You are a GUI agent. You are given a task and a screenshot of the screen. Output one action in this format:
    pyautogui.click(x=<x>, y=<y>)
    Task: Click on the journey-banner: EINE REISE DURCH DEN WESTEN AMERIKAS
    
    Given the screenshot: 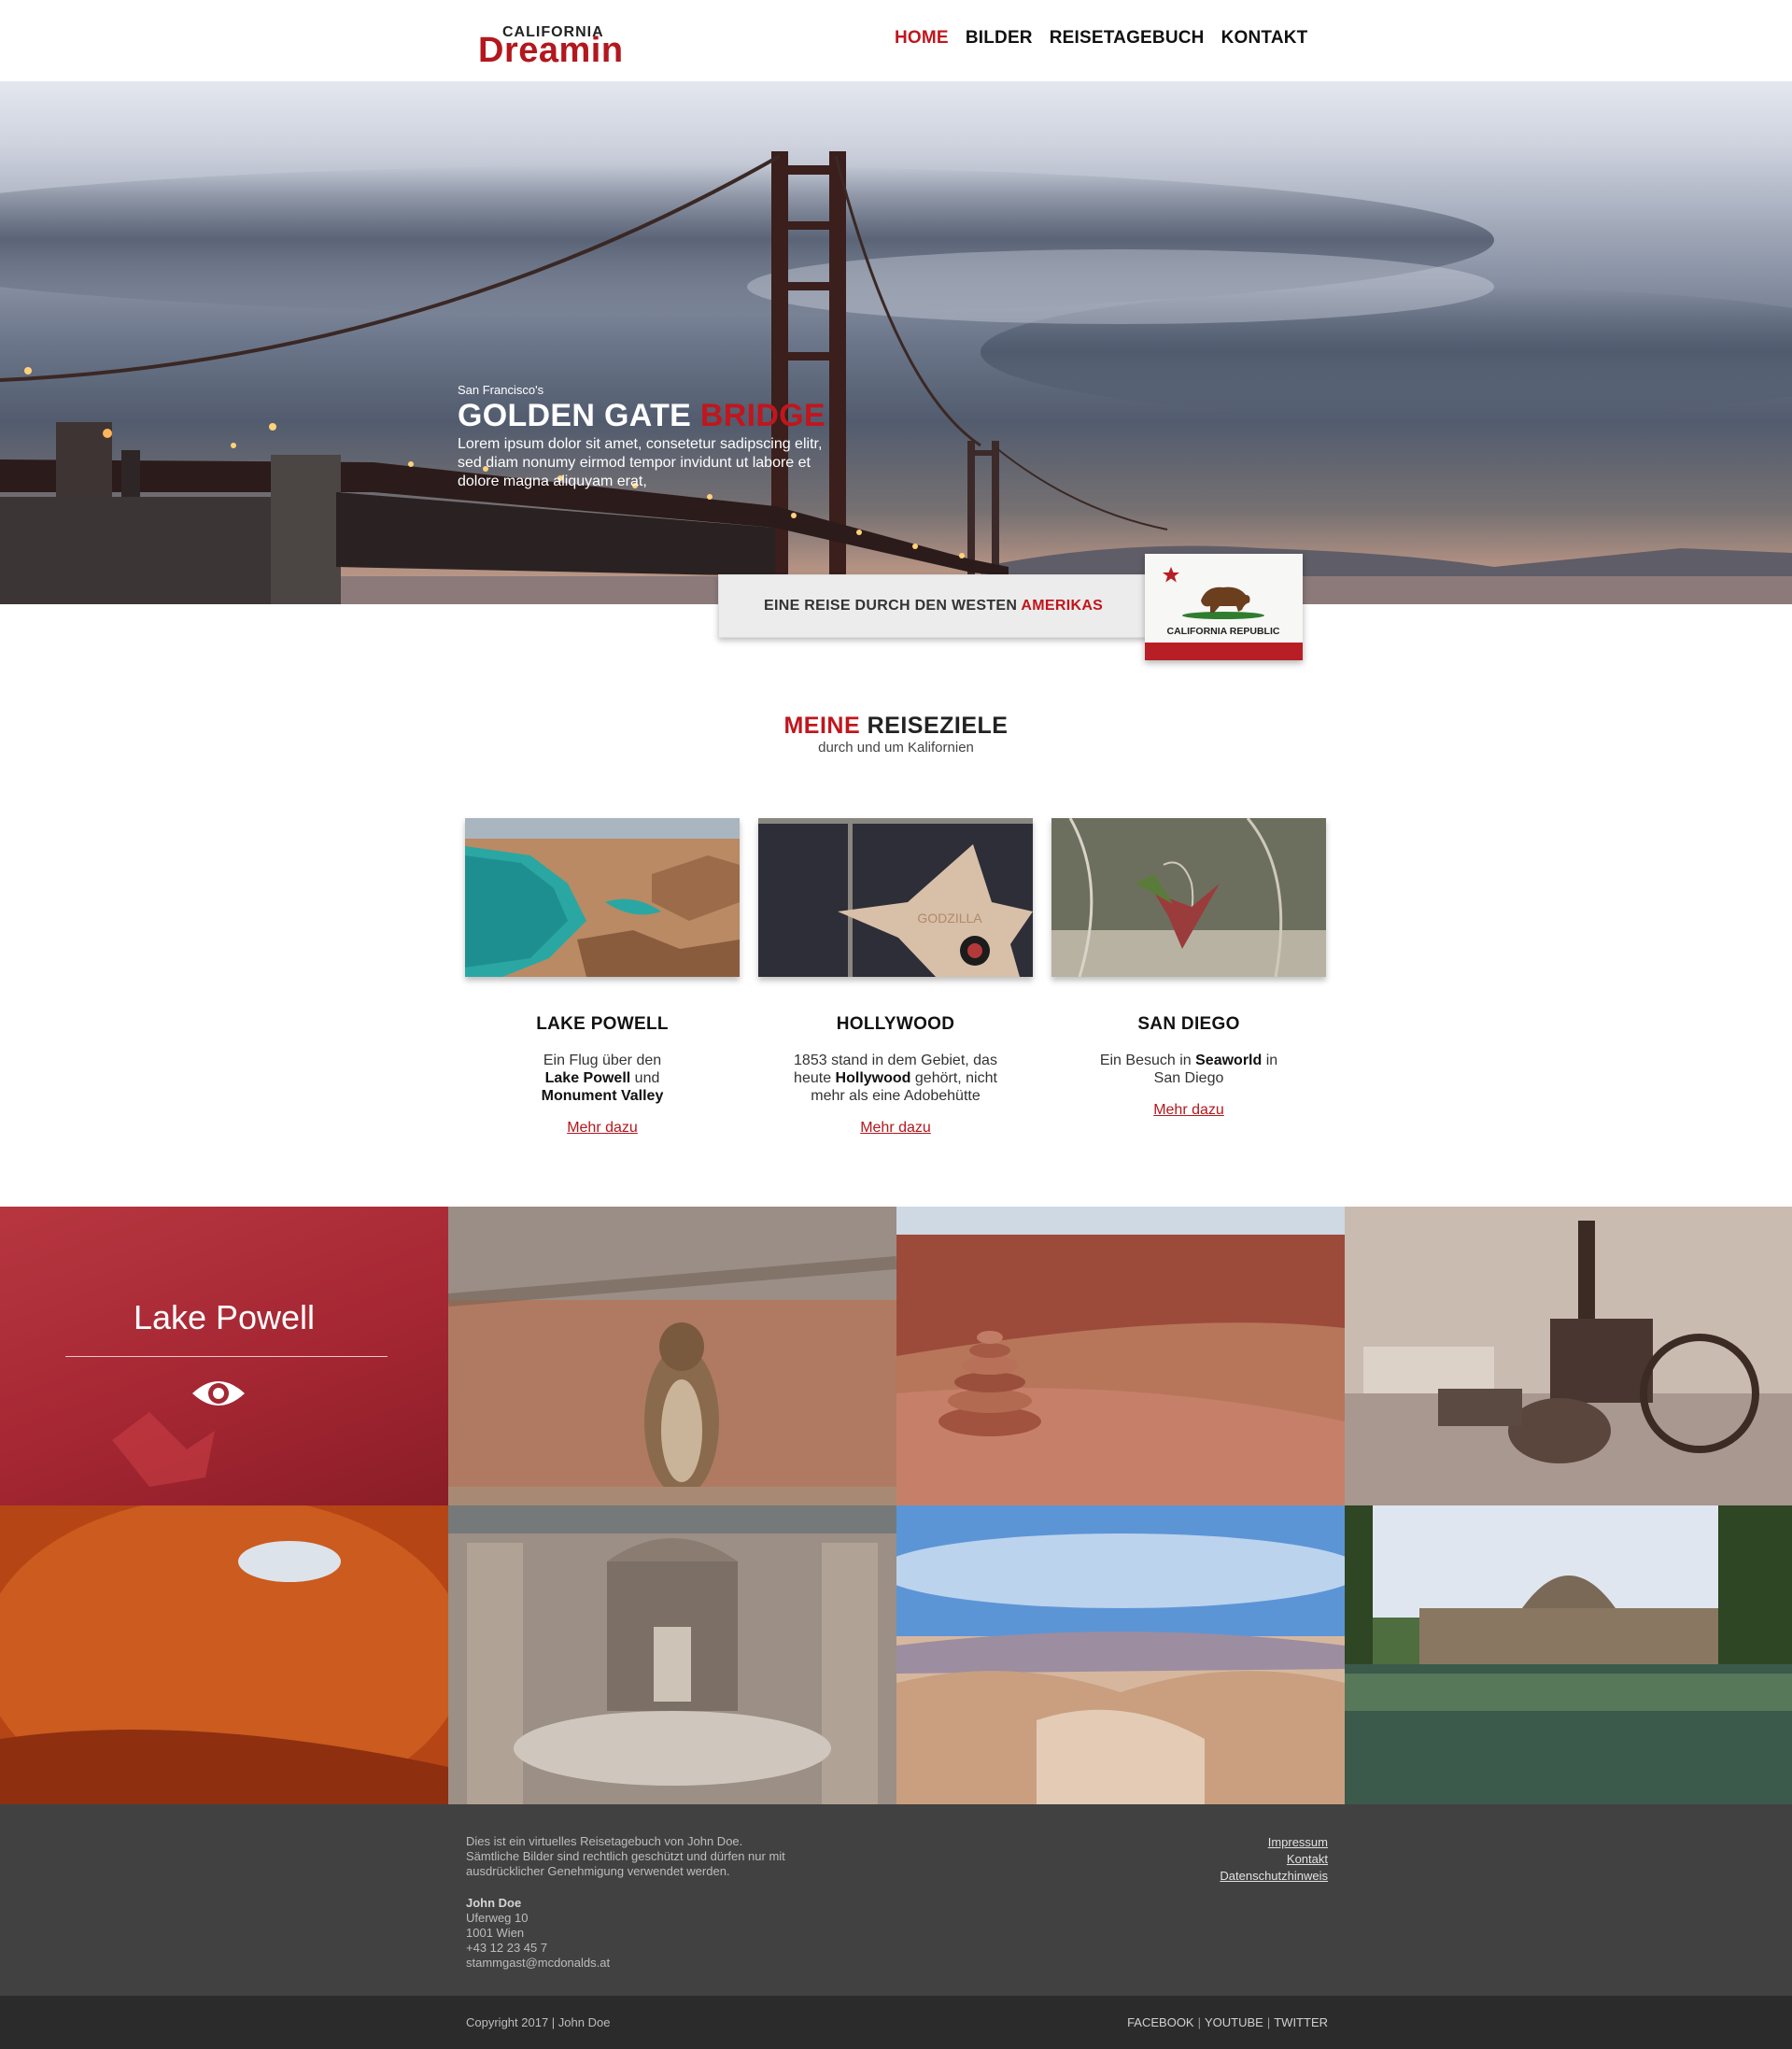 What is the action you would take?
    pyautogui.click(x=933, y=606)
    